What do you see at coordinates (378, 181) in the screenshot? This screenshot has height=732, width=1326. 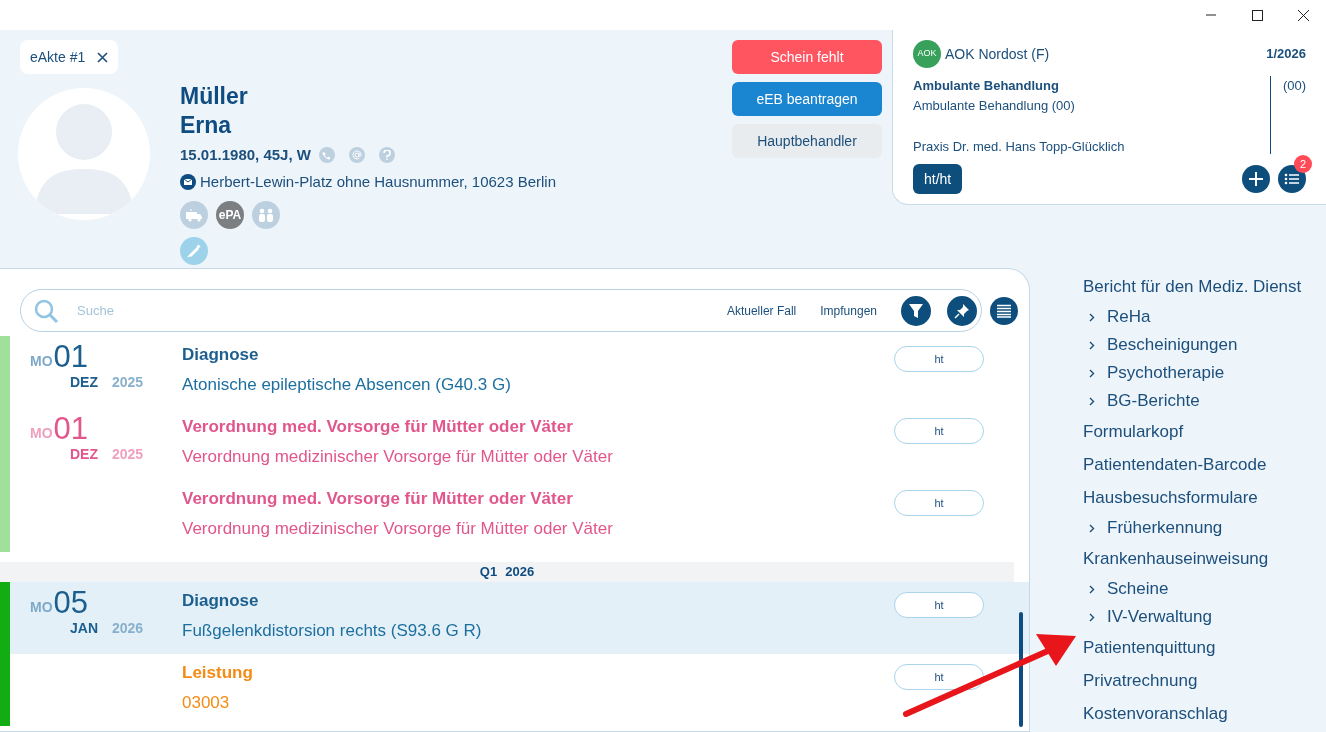 I see `patient-address: Herbert-Lewin-Platz ohne Hausnummer, 10623 Berlin` at bounding box center [378, 181].